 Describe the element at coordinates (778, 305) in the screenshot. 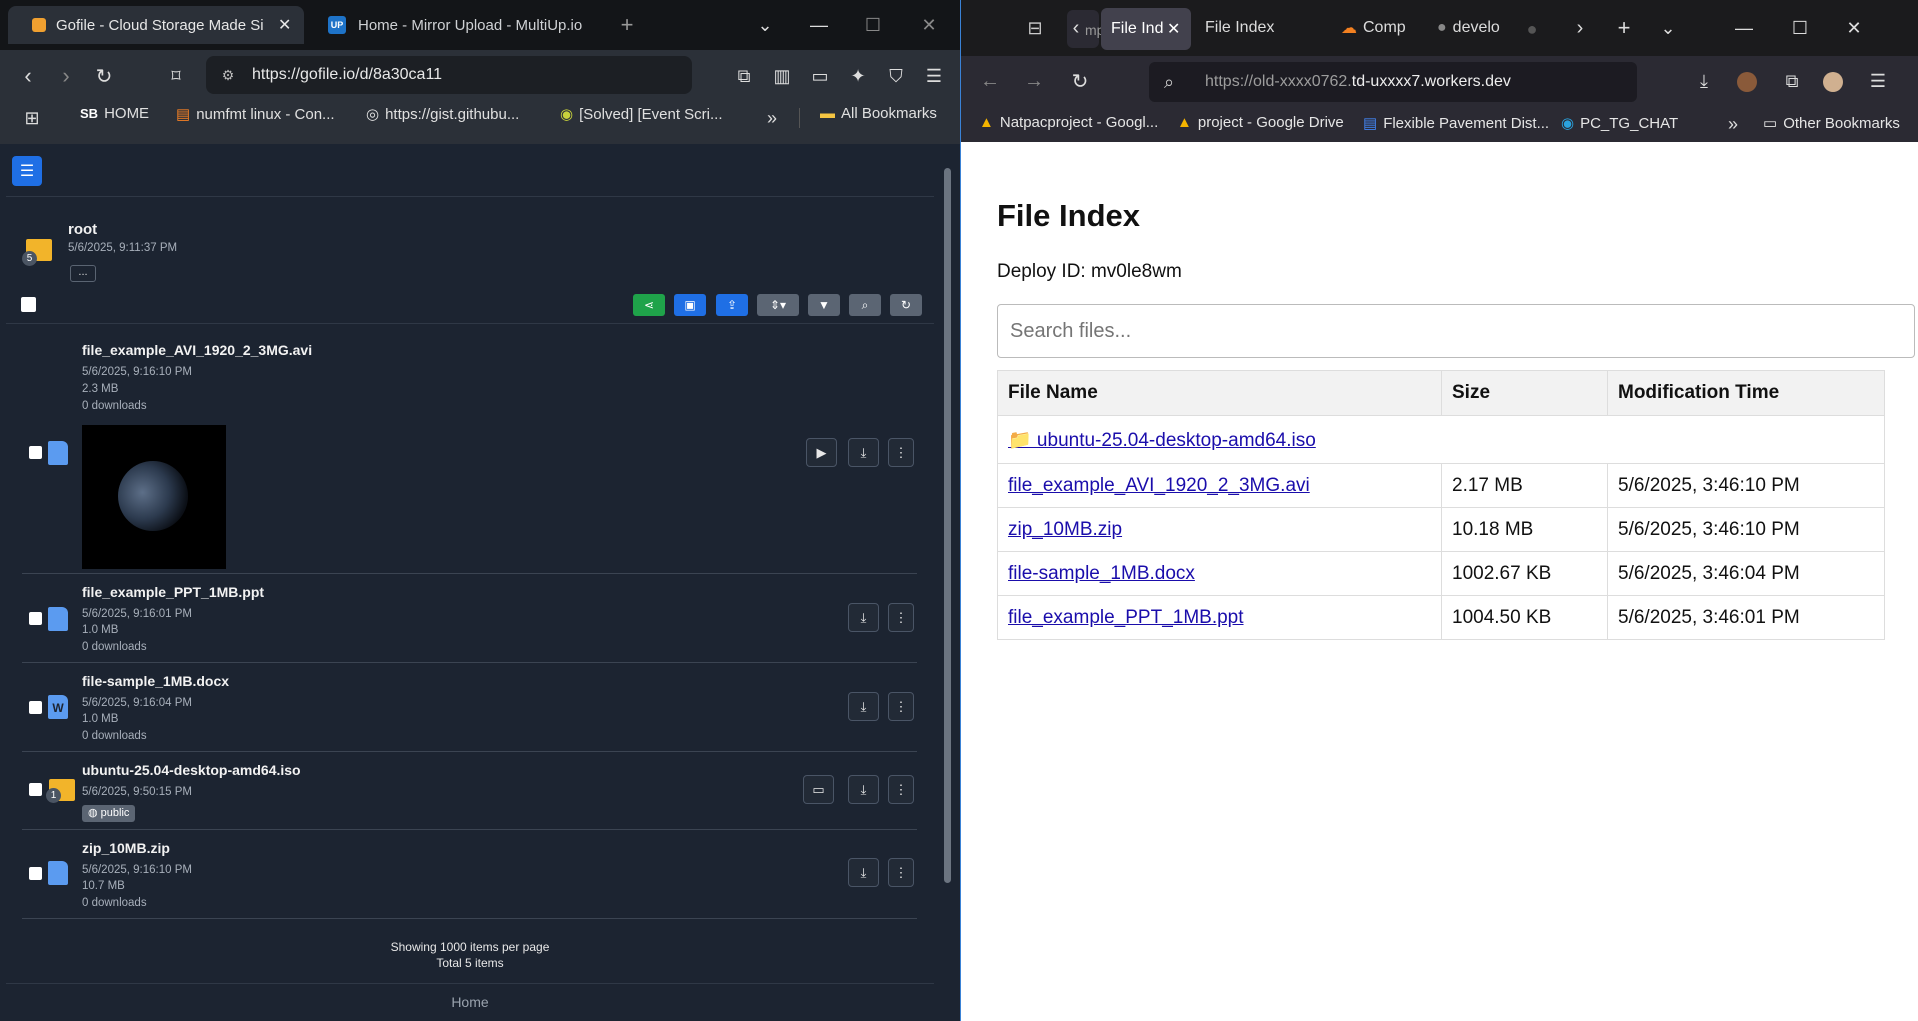

I see `sort-button: ⇕▾` at that location.